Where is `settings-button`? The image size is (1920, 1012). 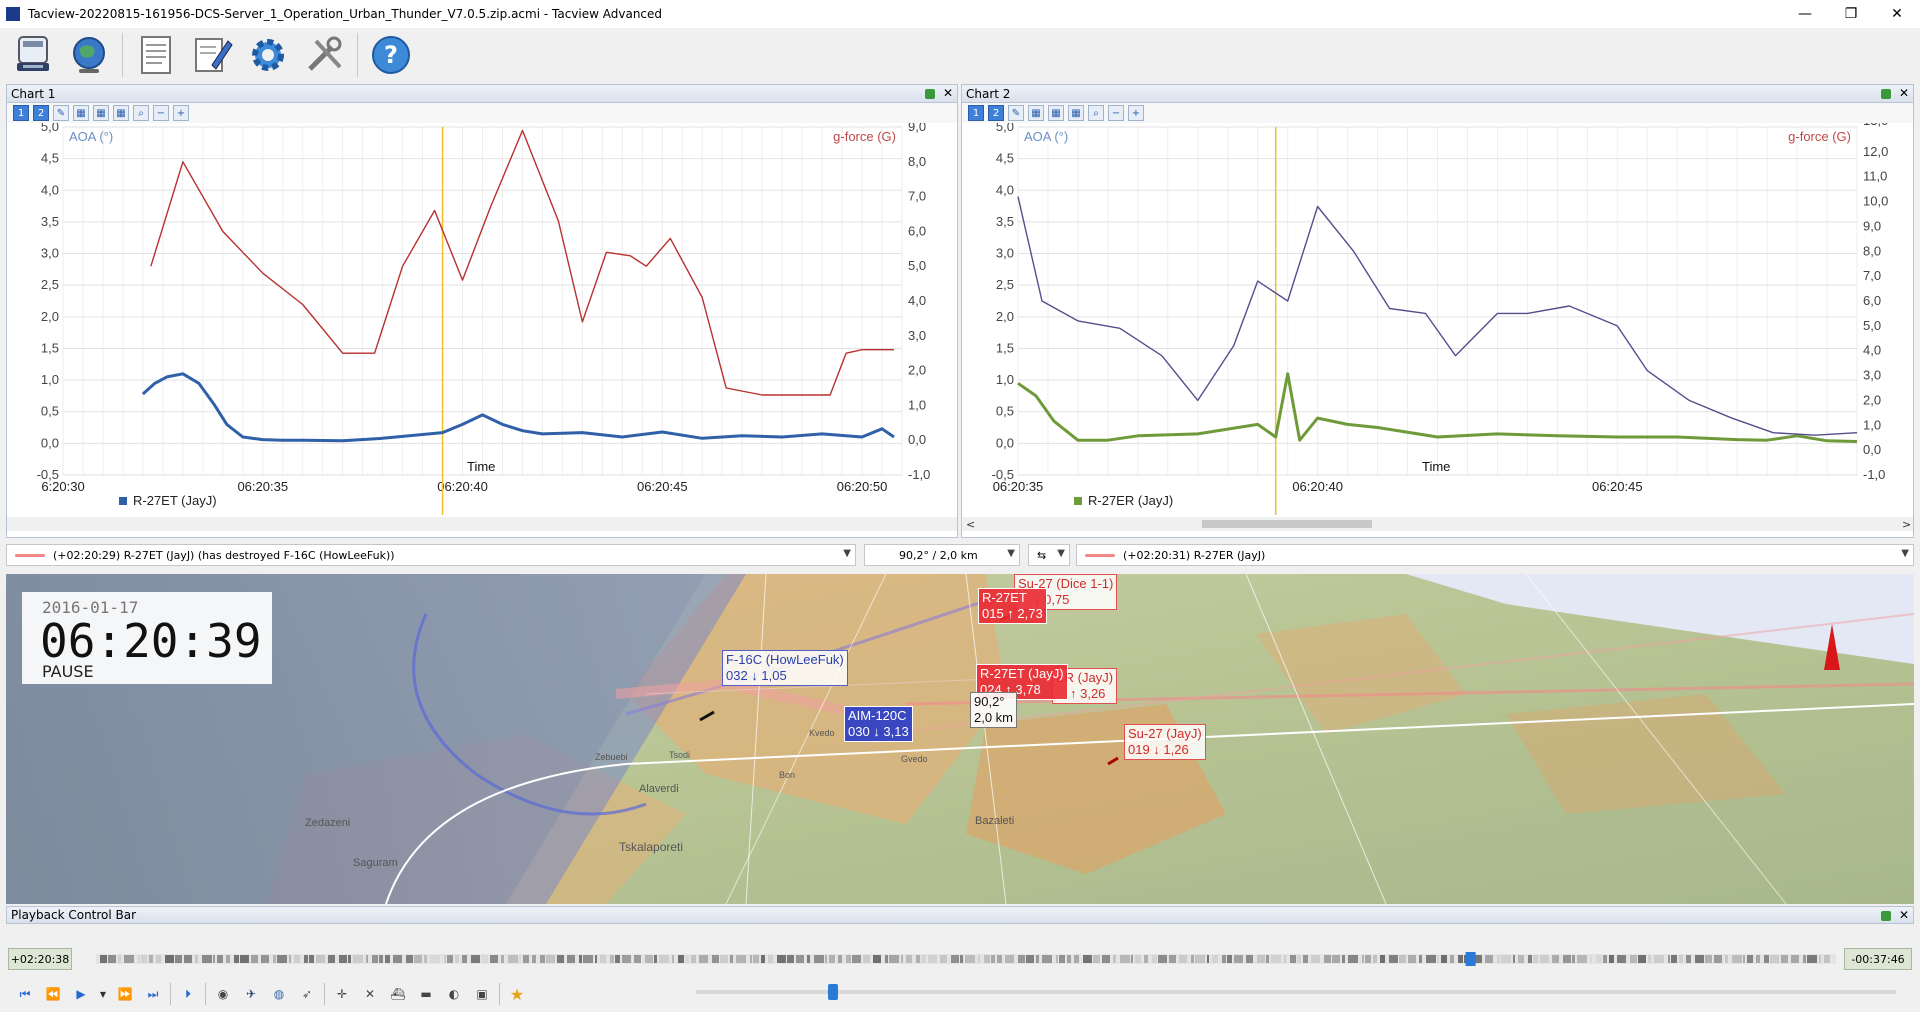
settings-button is located at coordinates (268, 55).